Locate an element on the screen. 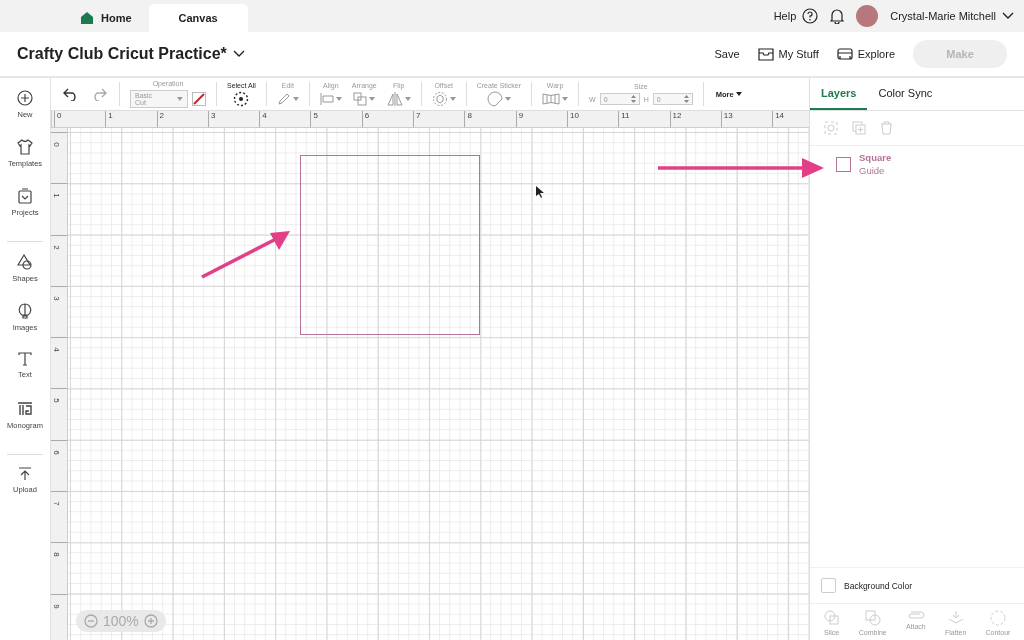  ruler-number: 10 is located at coordinates (592, 119).